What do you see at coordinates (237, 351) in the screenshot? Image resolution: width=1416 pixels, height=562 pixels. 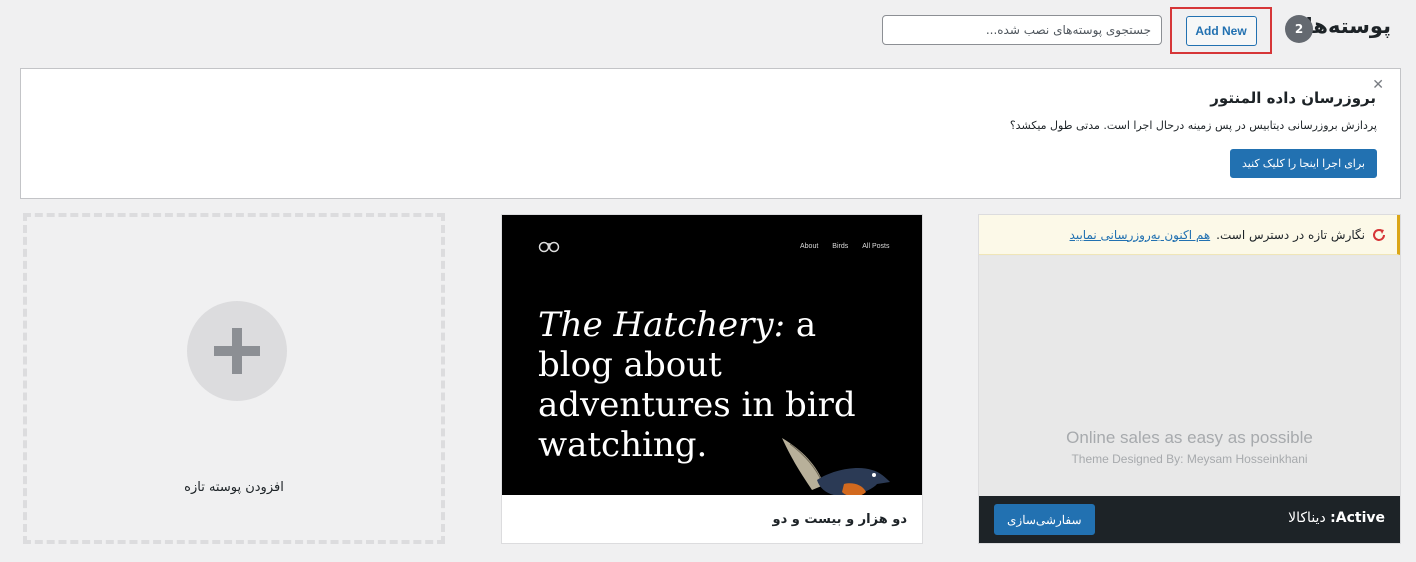 I see `plus-icon` at bounding box center [237, 351].